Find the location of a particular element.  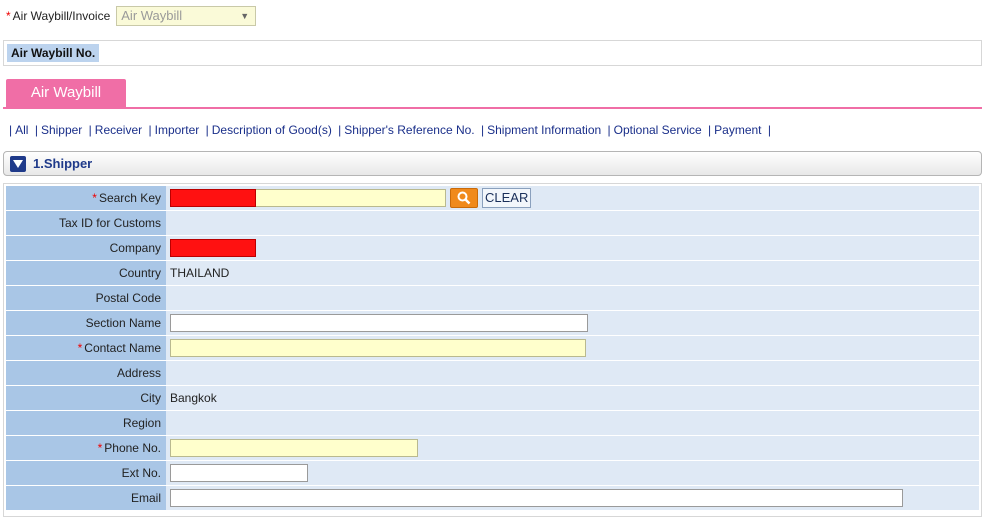

form-row-city: City Bangkok is located at coordinates (492, 398).